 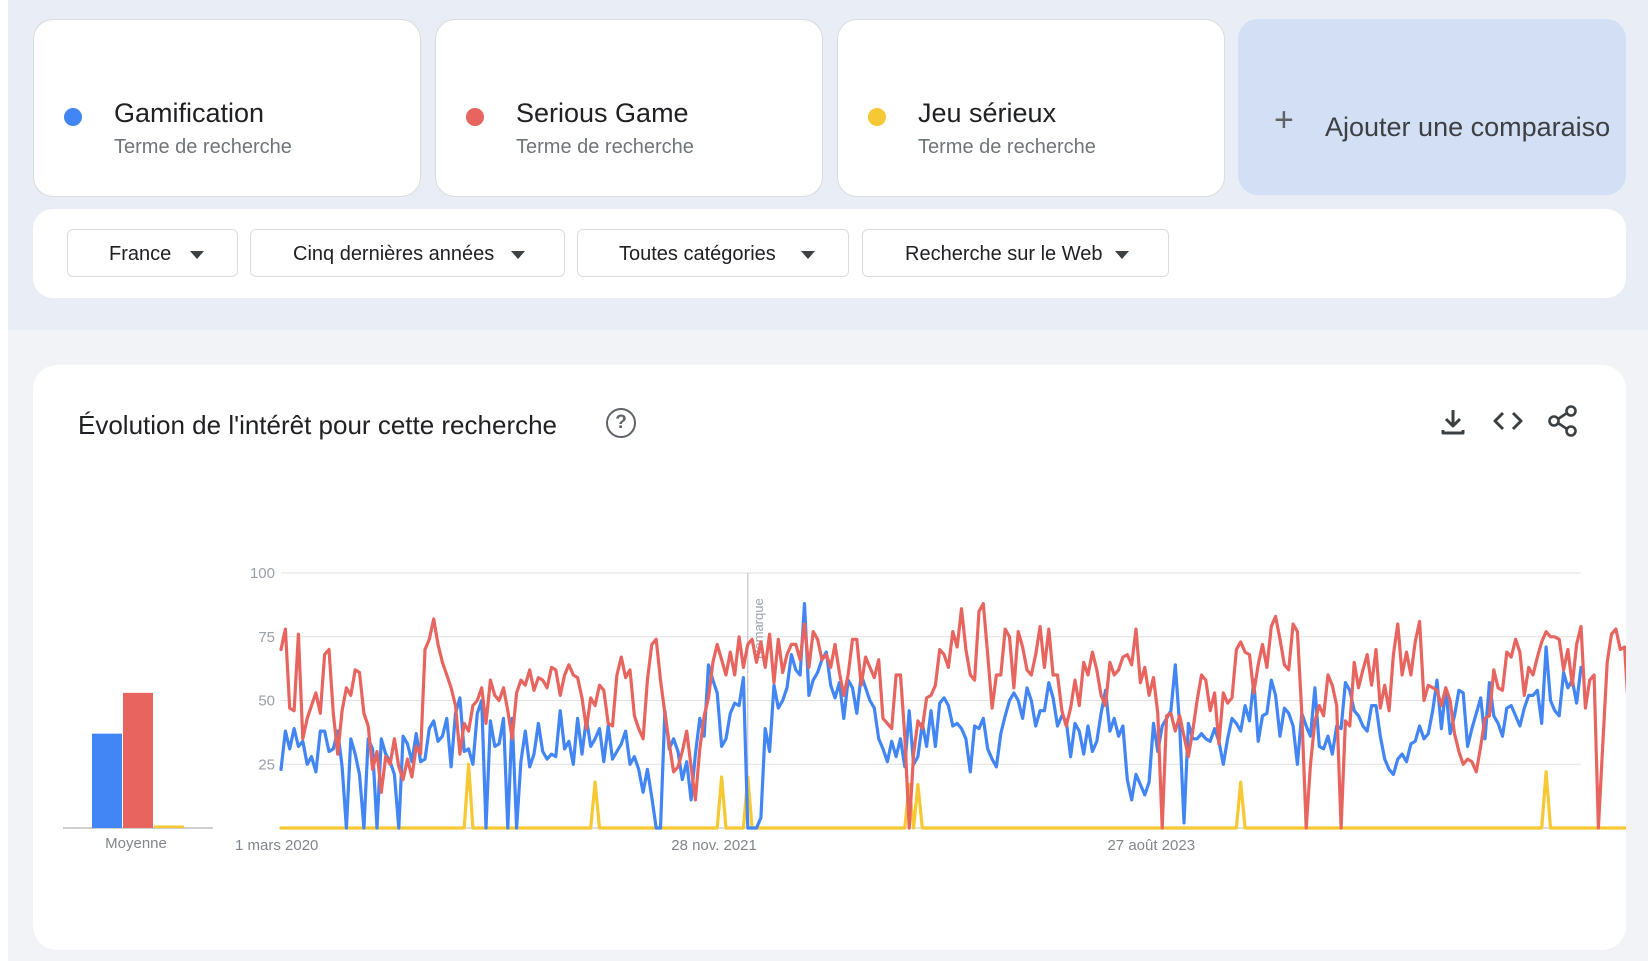 I want to click on x-tick-label: 27 août 2023, so click(x=1151, y=845).